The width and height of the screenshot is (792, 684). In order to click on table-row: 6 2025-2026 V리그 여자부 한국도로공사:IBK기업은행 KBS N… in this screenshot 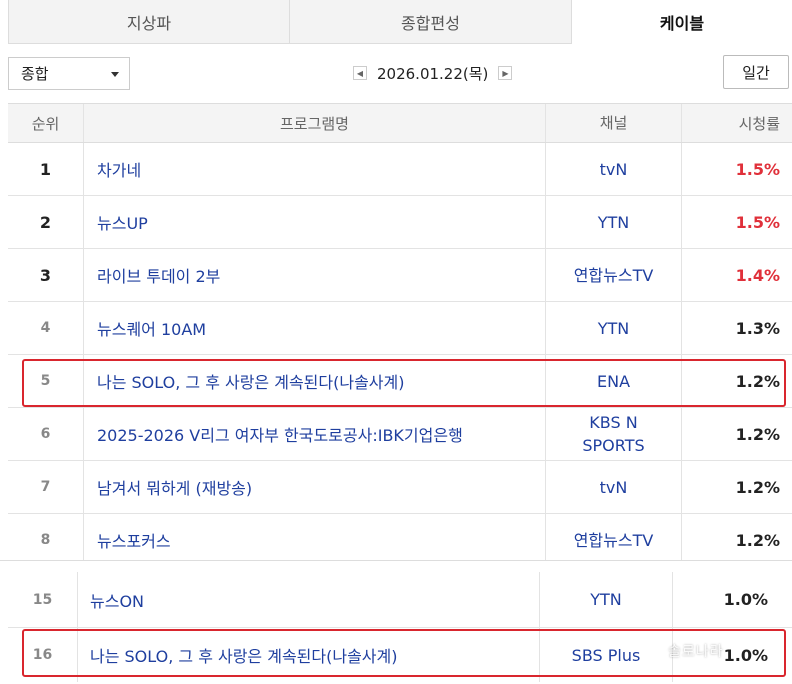, I will do `click(400, 434)`.